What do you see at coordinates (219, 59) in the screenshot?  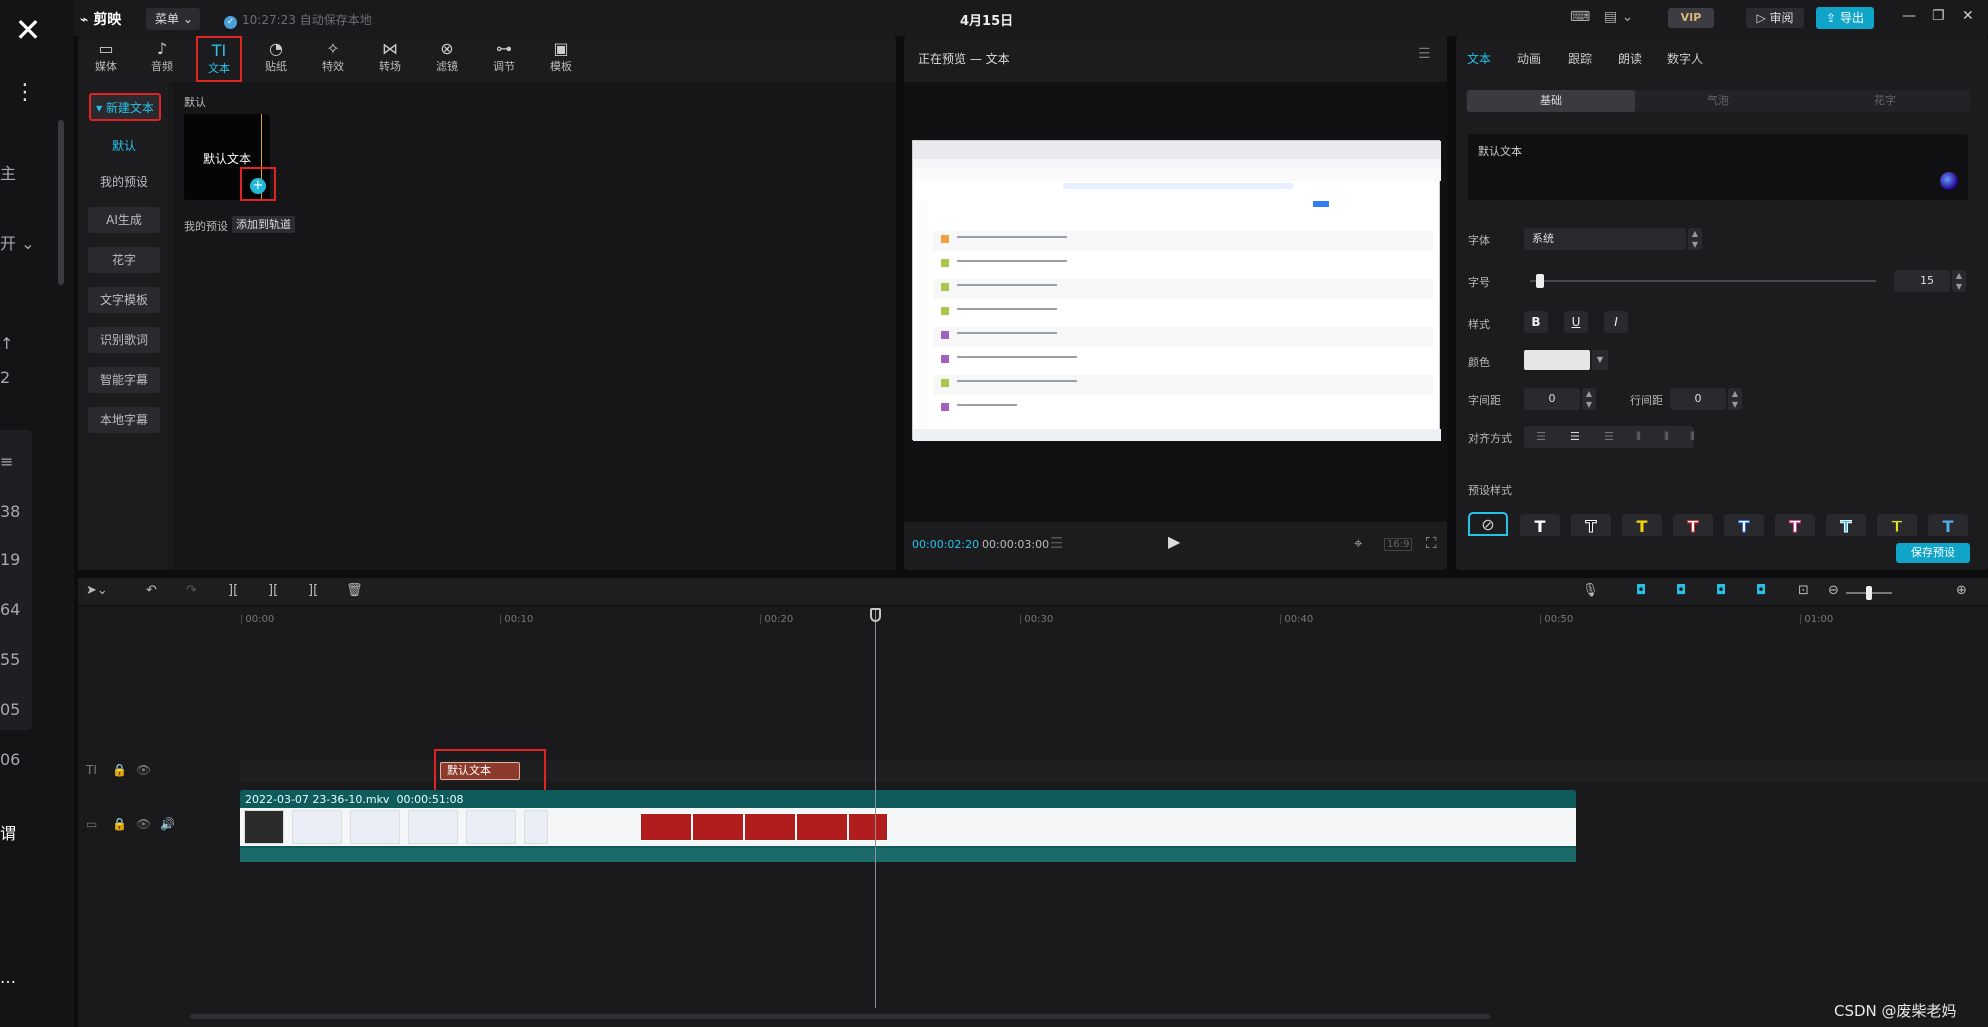 I see `tab-text: TI 文本` at bounding box center [219, 59].